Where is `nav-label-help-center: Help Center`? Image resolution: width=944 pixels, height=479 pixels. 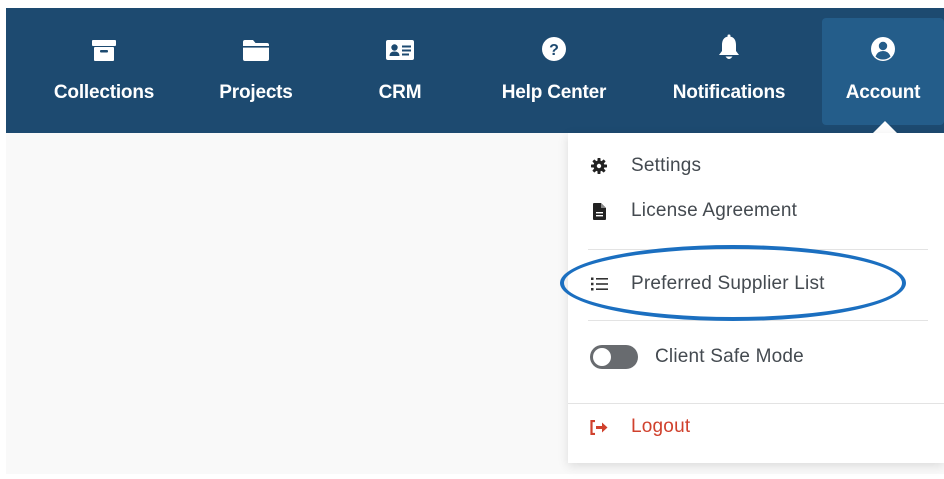 nav-label-help-center: Help Center is located at coordinates (554, 92).